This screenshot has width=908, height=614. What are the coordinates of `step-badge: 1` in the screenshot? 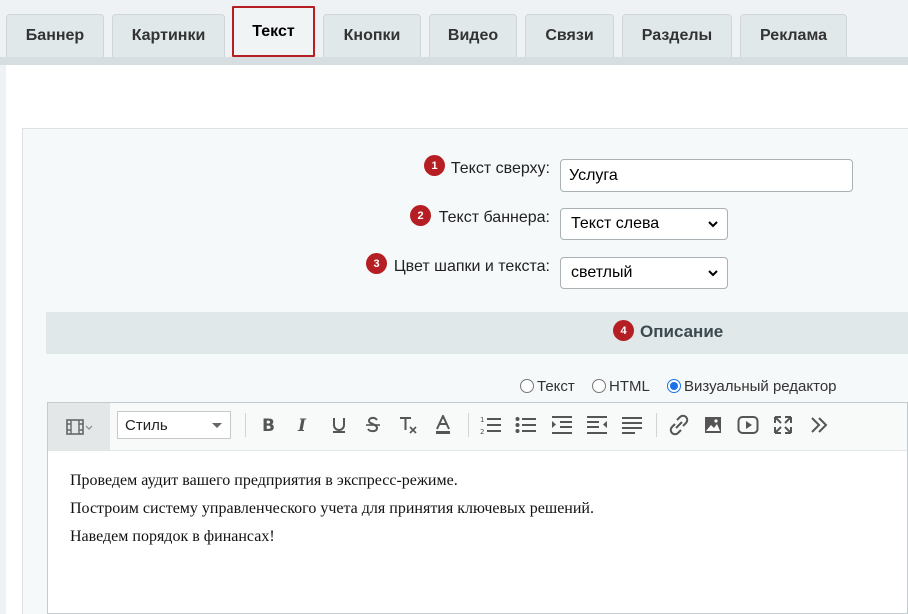 It's located at (434, 165).